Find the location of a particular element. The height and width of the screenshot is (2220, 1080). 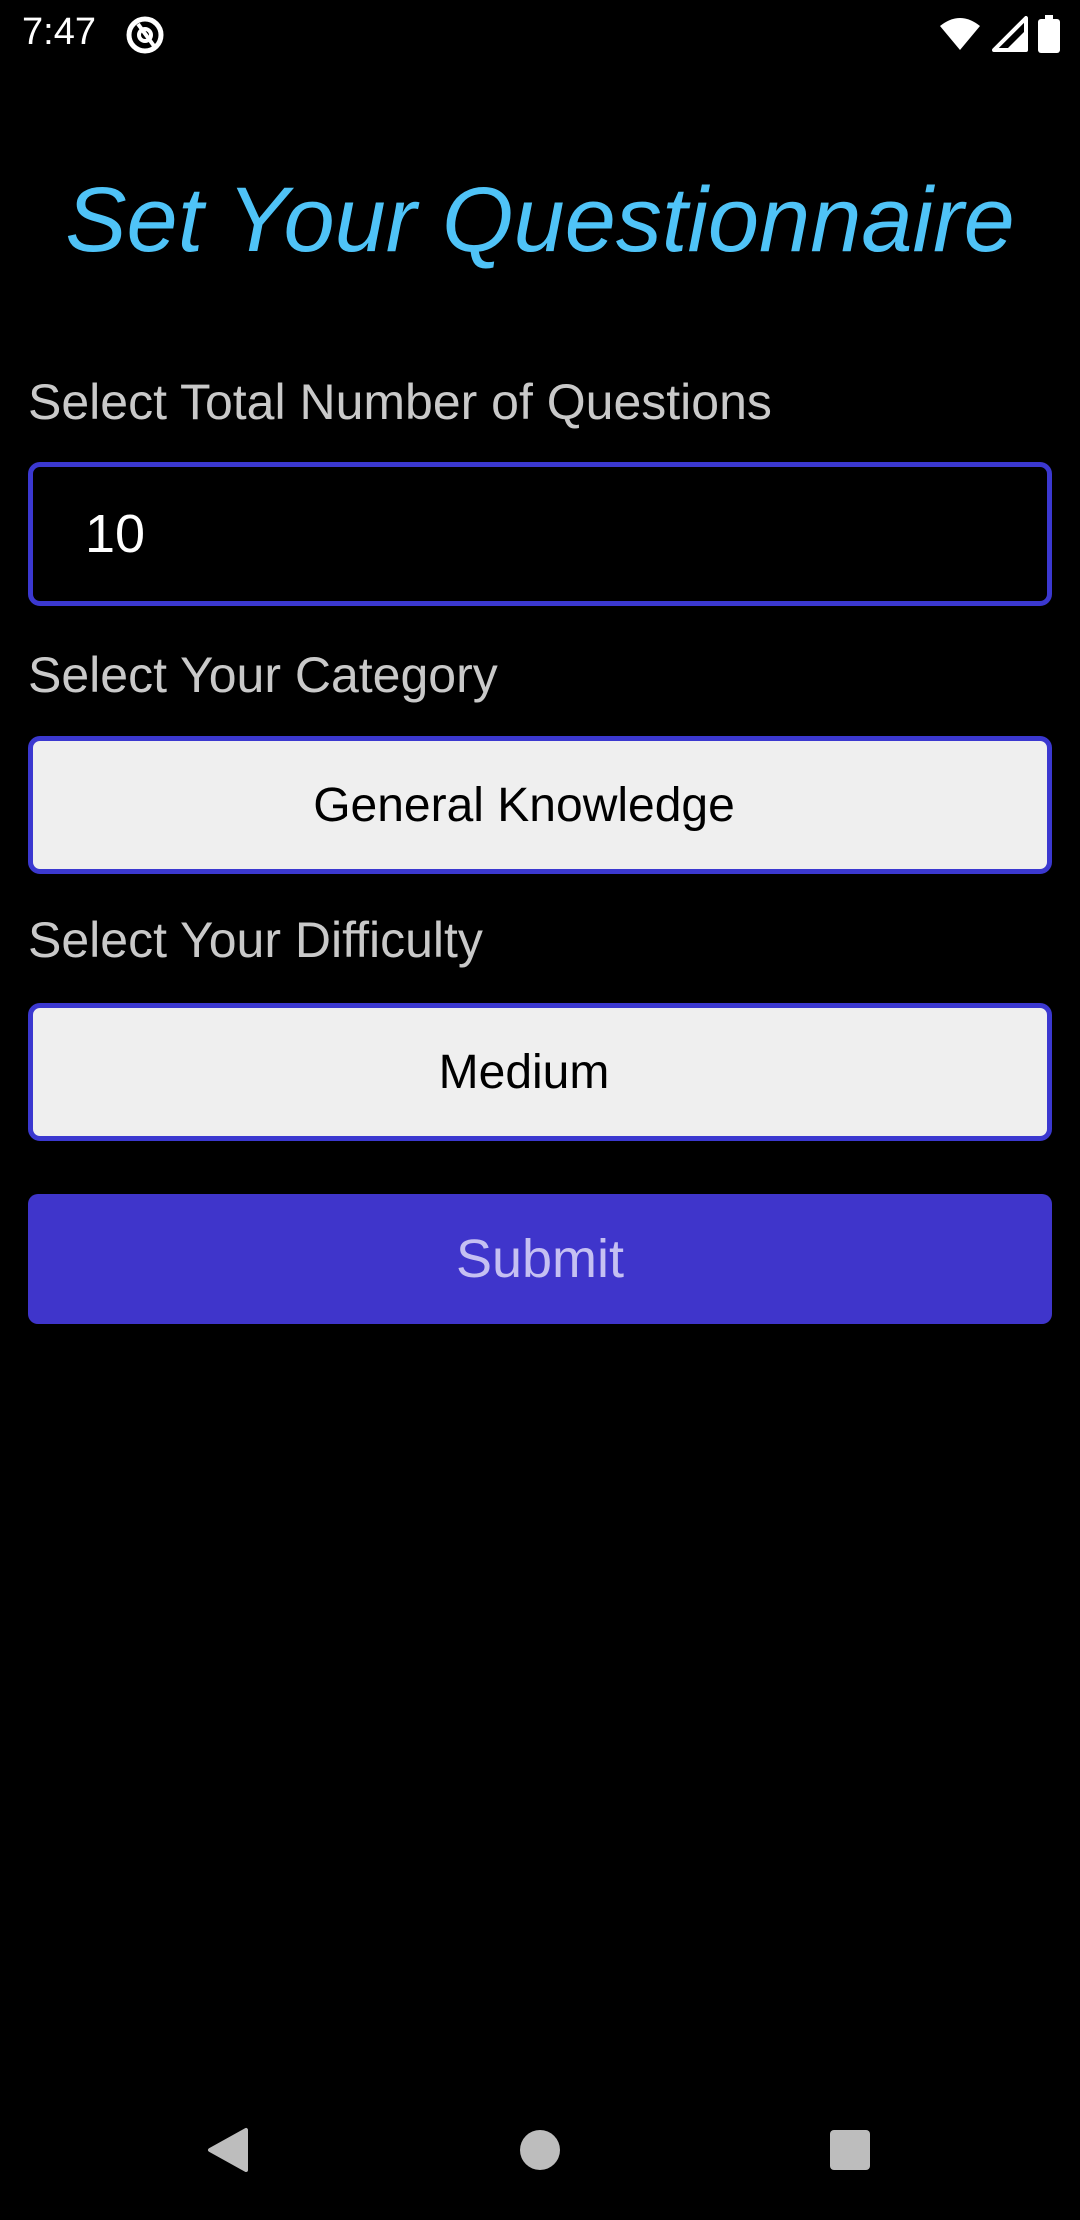

back-icon is located at coordinates (228, 2150).